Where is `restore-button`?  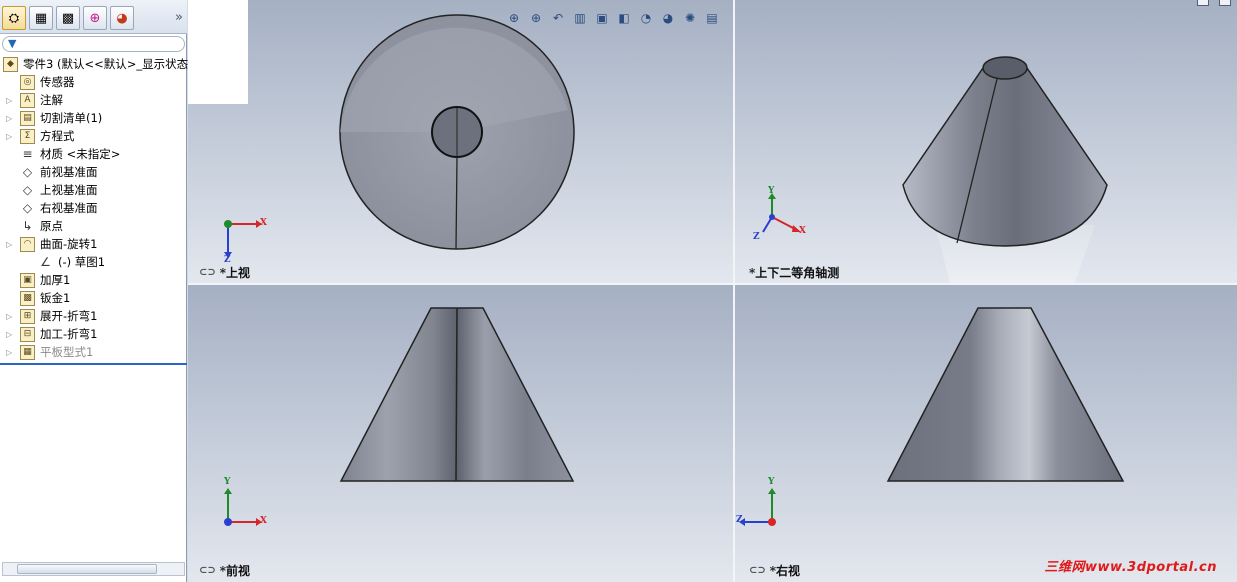
restore-button is located at coordinates (1203, 3).